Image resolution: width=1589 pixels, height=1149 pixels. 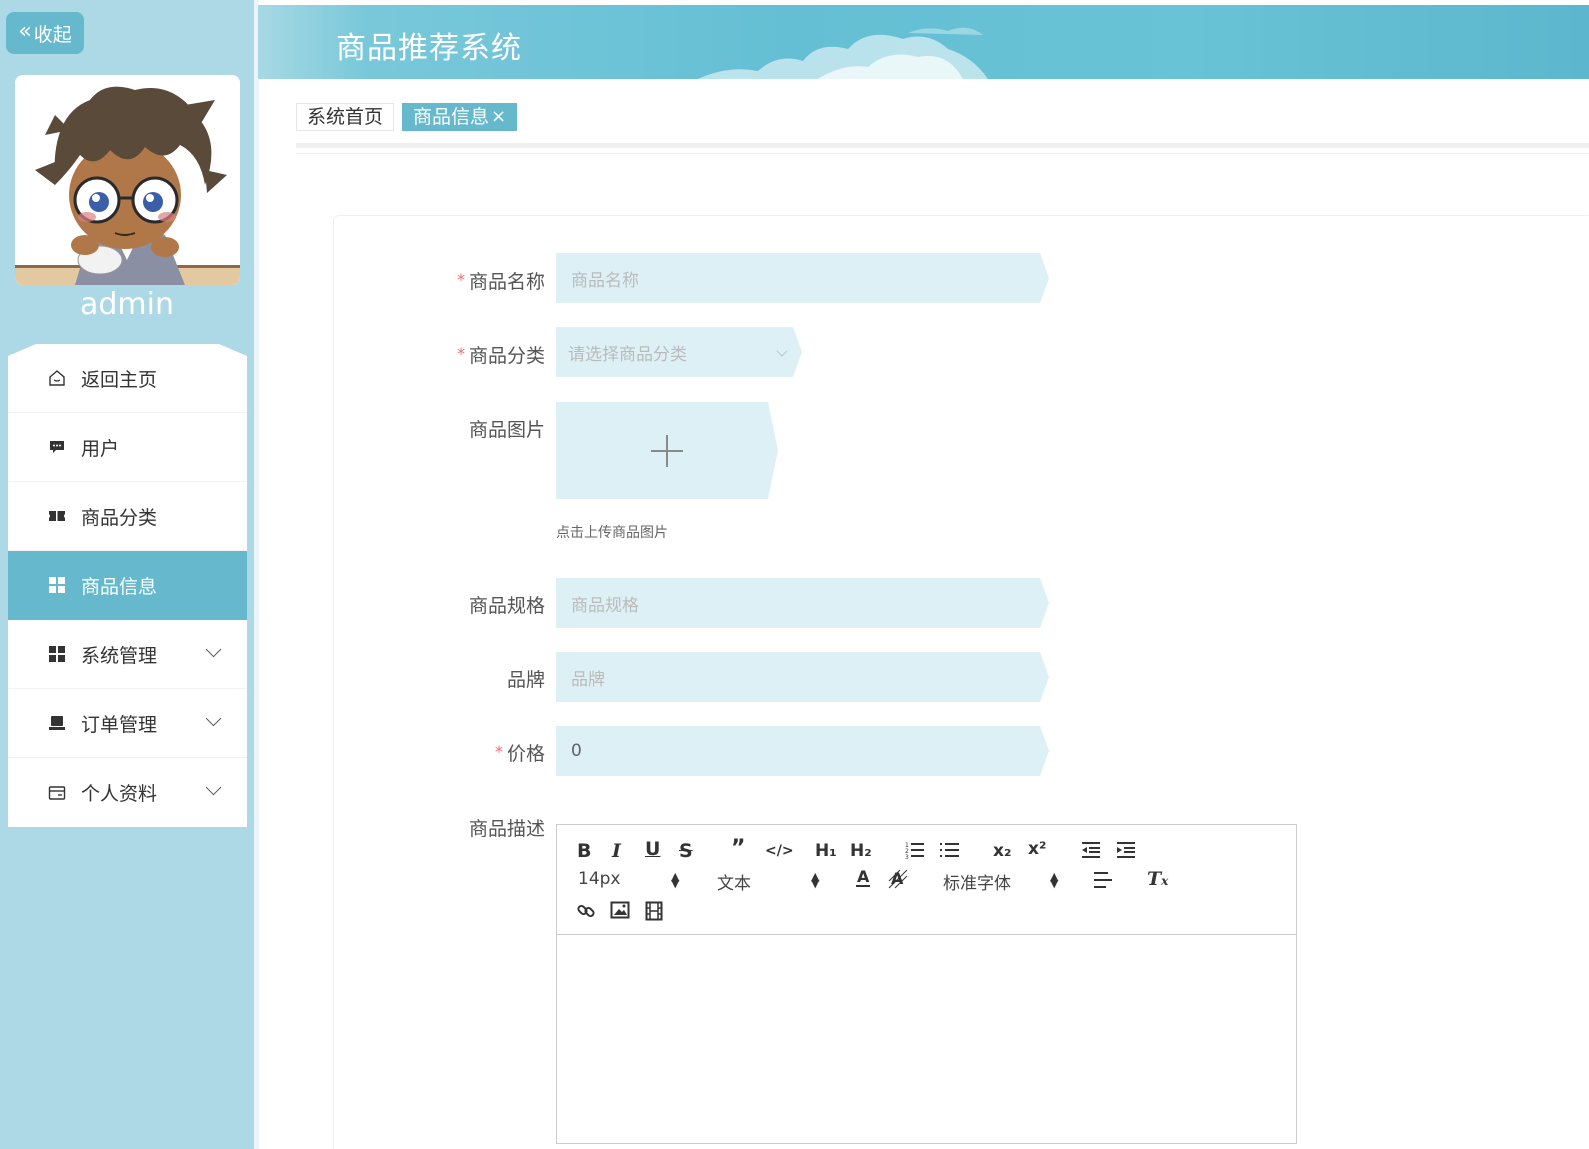 What do you see at coordinates (119, 794) in the screenshot?
I see `sidebar-item-label: 个人资料` at bounding box center [119, 794].